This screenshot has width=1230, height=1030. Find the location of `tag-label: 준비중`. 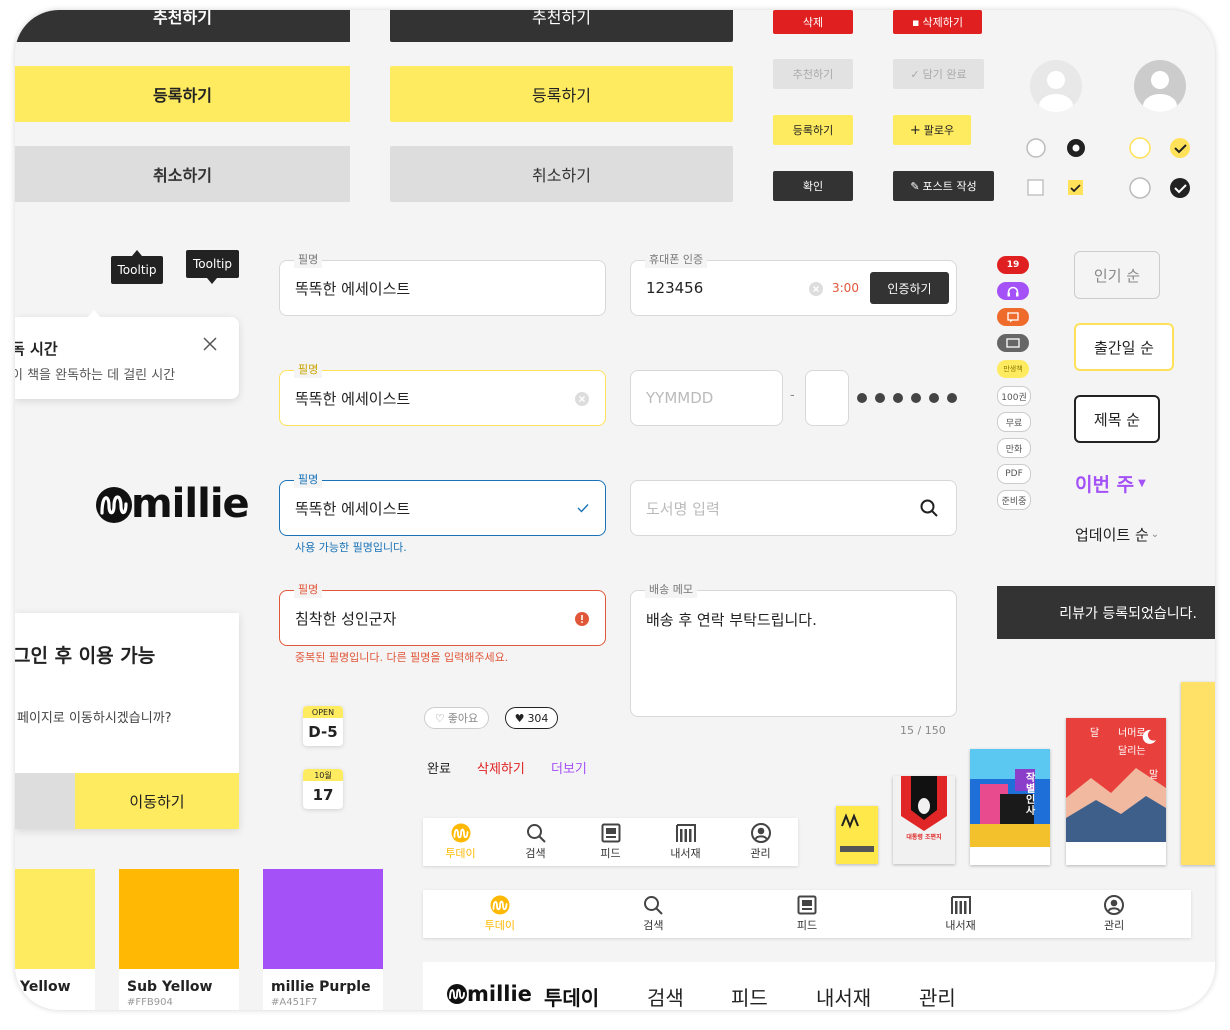

tag-label: 준비중 is located at coordinates (1014, 501).